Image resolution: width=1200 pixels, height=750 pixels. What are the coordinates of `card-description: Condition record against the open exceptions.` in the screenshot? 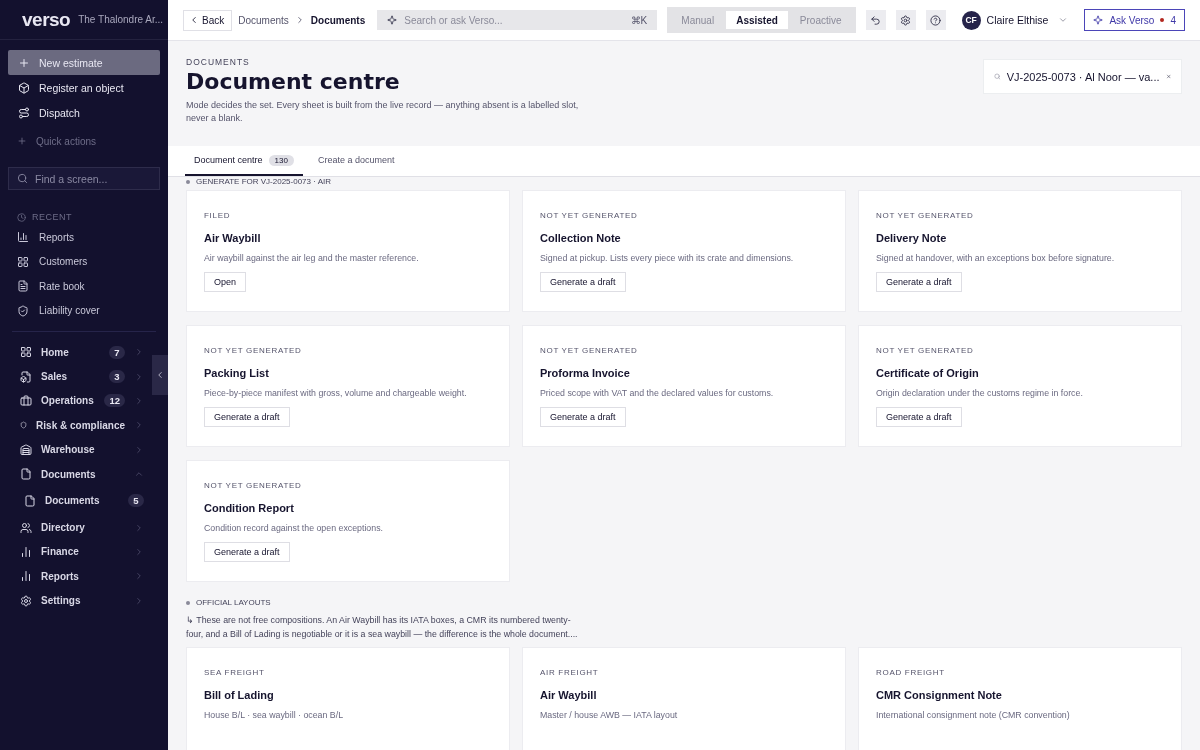 It's located at (294, 528).